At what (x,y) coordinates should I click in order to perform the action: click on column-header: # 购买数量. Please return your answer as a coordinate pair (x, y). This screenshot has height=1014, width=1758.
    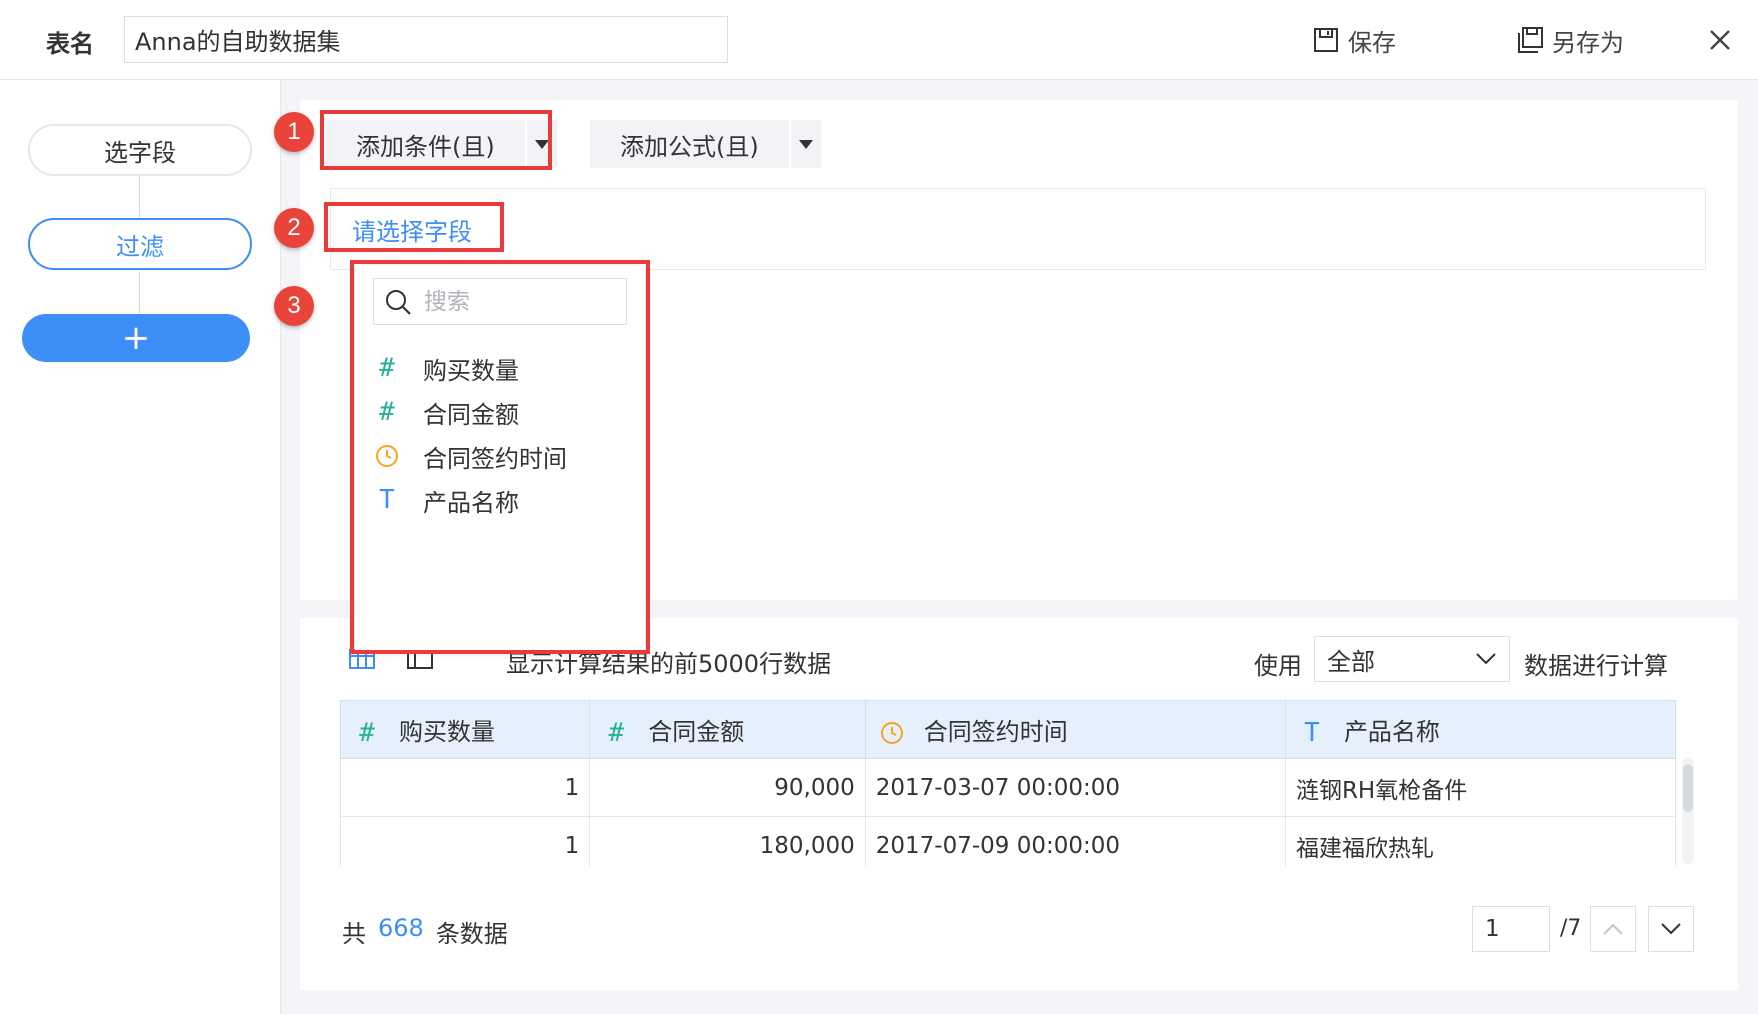
    Looking at the image, I should click on (465, 729).